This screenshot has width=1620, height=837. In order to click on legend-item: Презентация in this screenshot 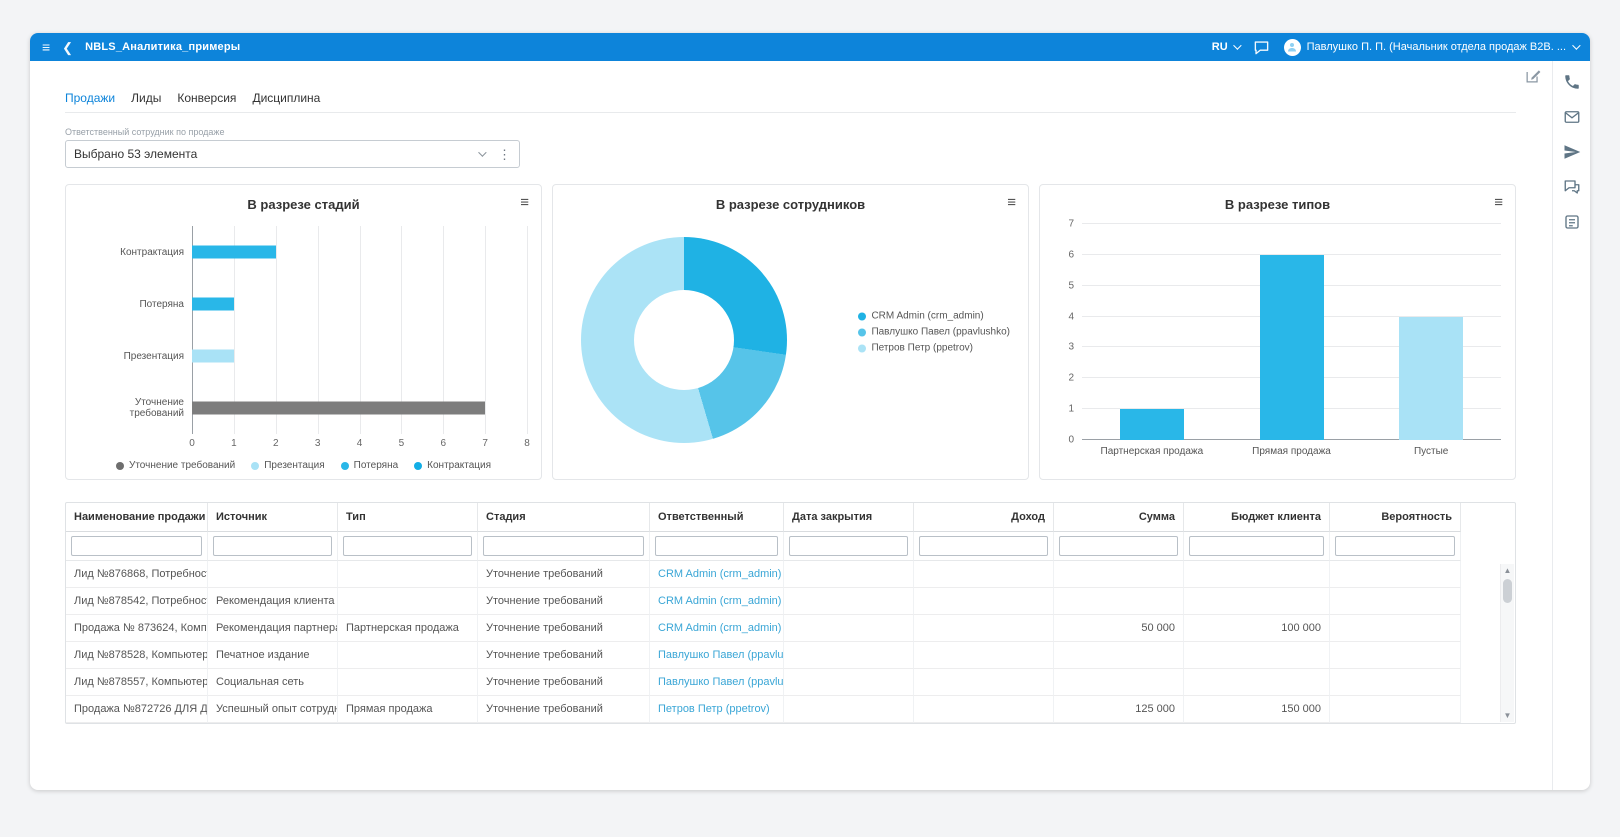, I will do `click(288, 465)`.